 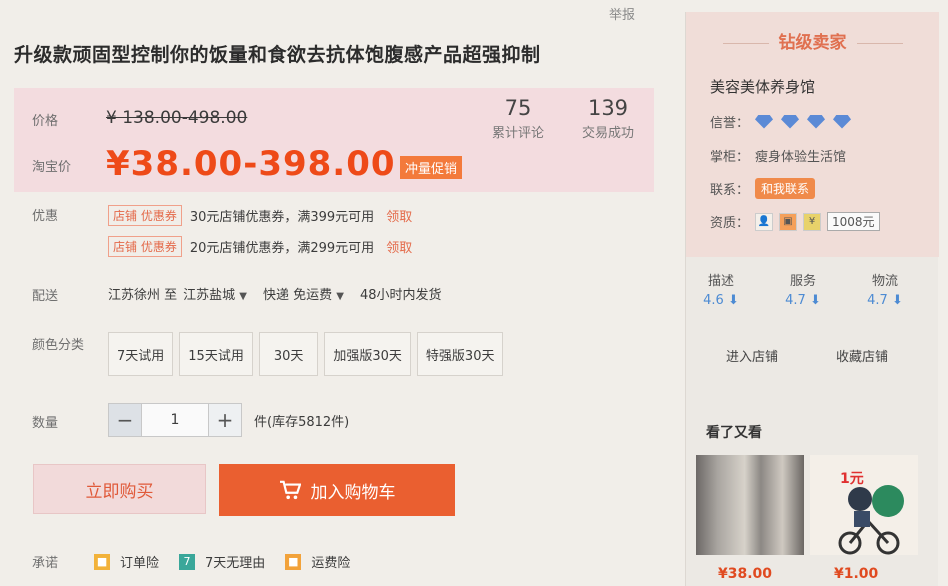 I want to click on rating-name: 物流, so click(x=884, y=281).